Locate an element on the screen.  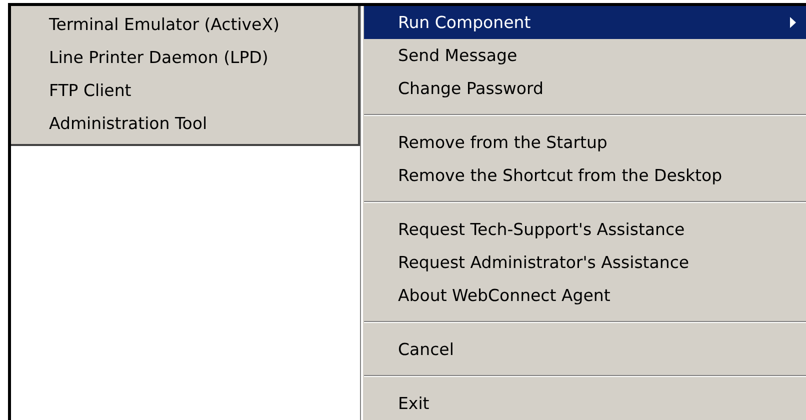
menu-item: Request Tech-Support's Assistance is located at coordinates (585, 229).